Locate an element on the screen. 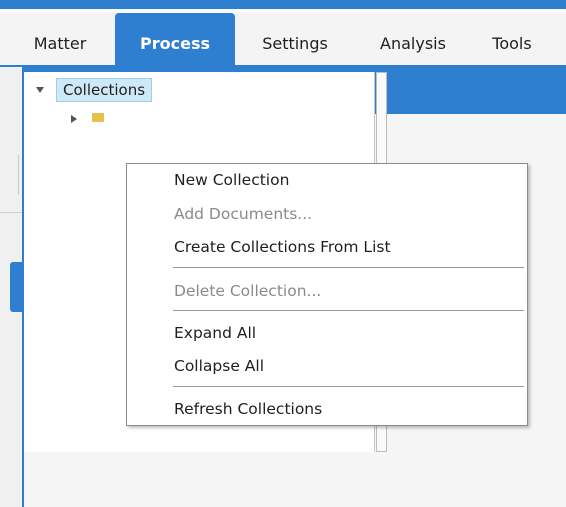 This screenshot has width=566, height=507. background-divider-vertical is located at coordinates (18, 175).